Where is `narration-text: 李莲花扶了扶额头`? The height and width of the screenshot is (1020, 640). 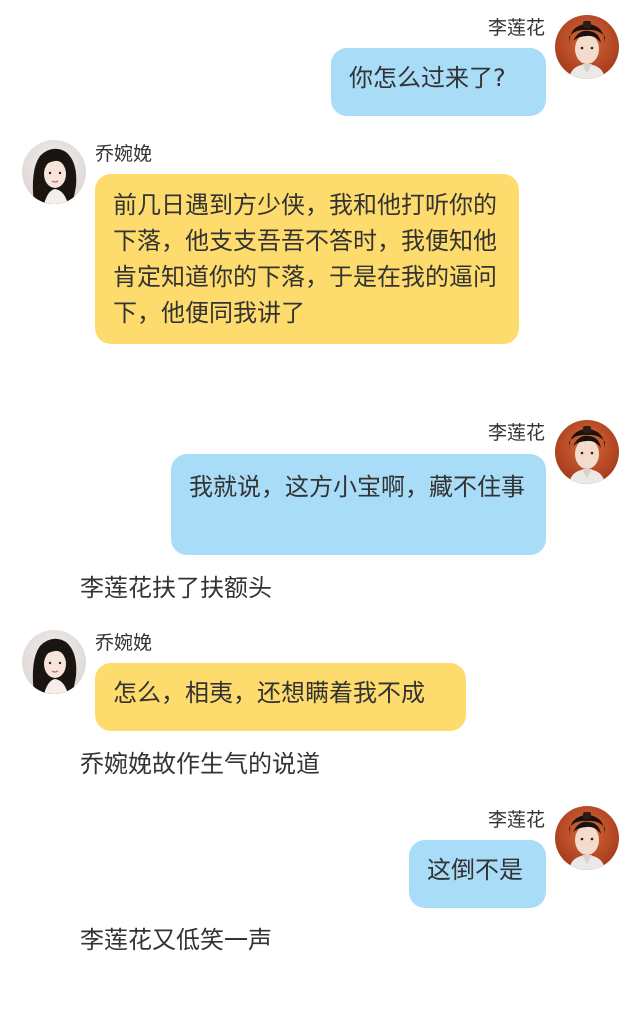
narration-text: 李莲花扶了扶额头 is located at coordinates (176, 588).